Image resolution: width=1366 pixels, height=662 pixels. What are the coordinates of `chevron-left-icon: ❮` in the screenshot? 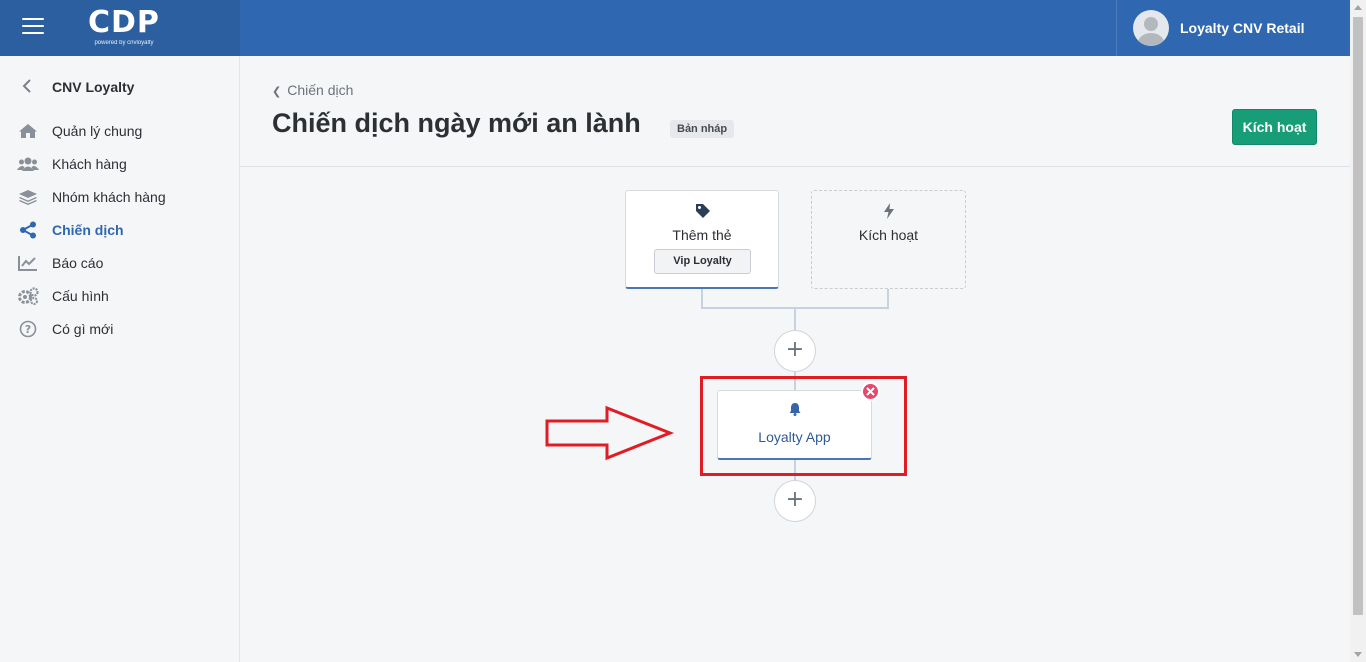 It's located at (277, 92).